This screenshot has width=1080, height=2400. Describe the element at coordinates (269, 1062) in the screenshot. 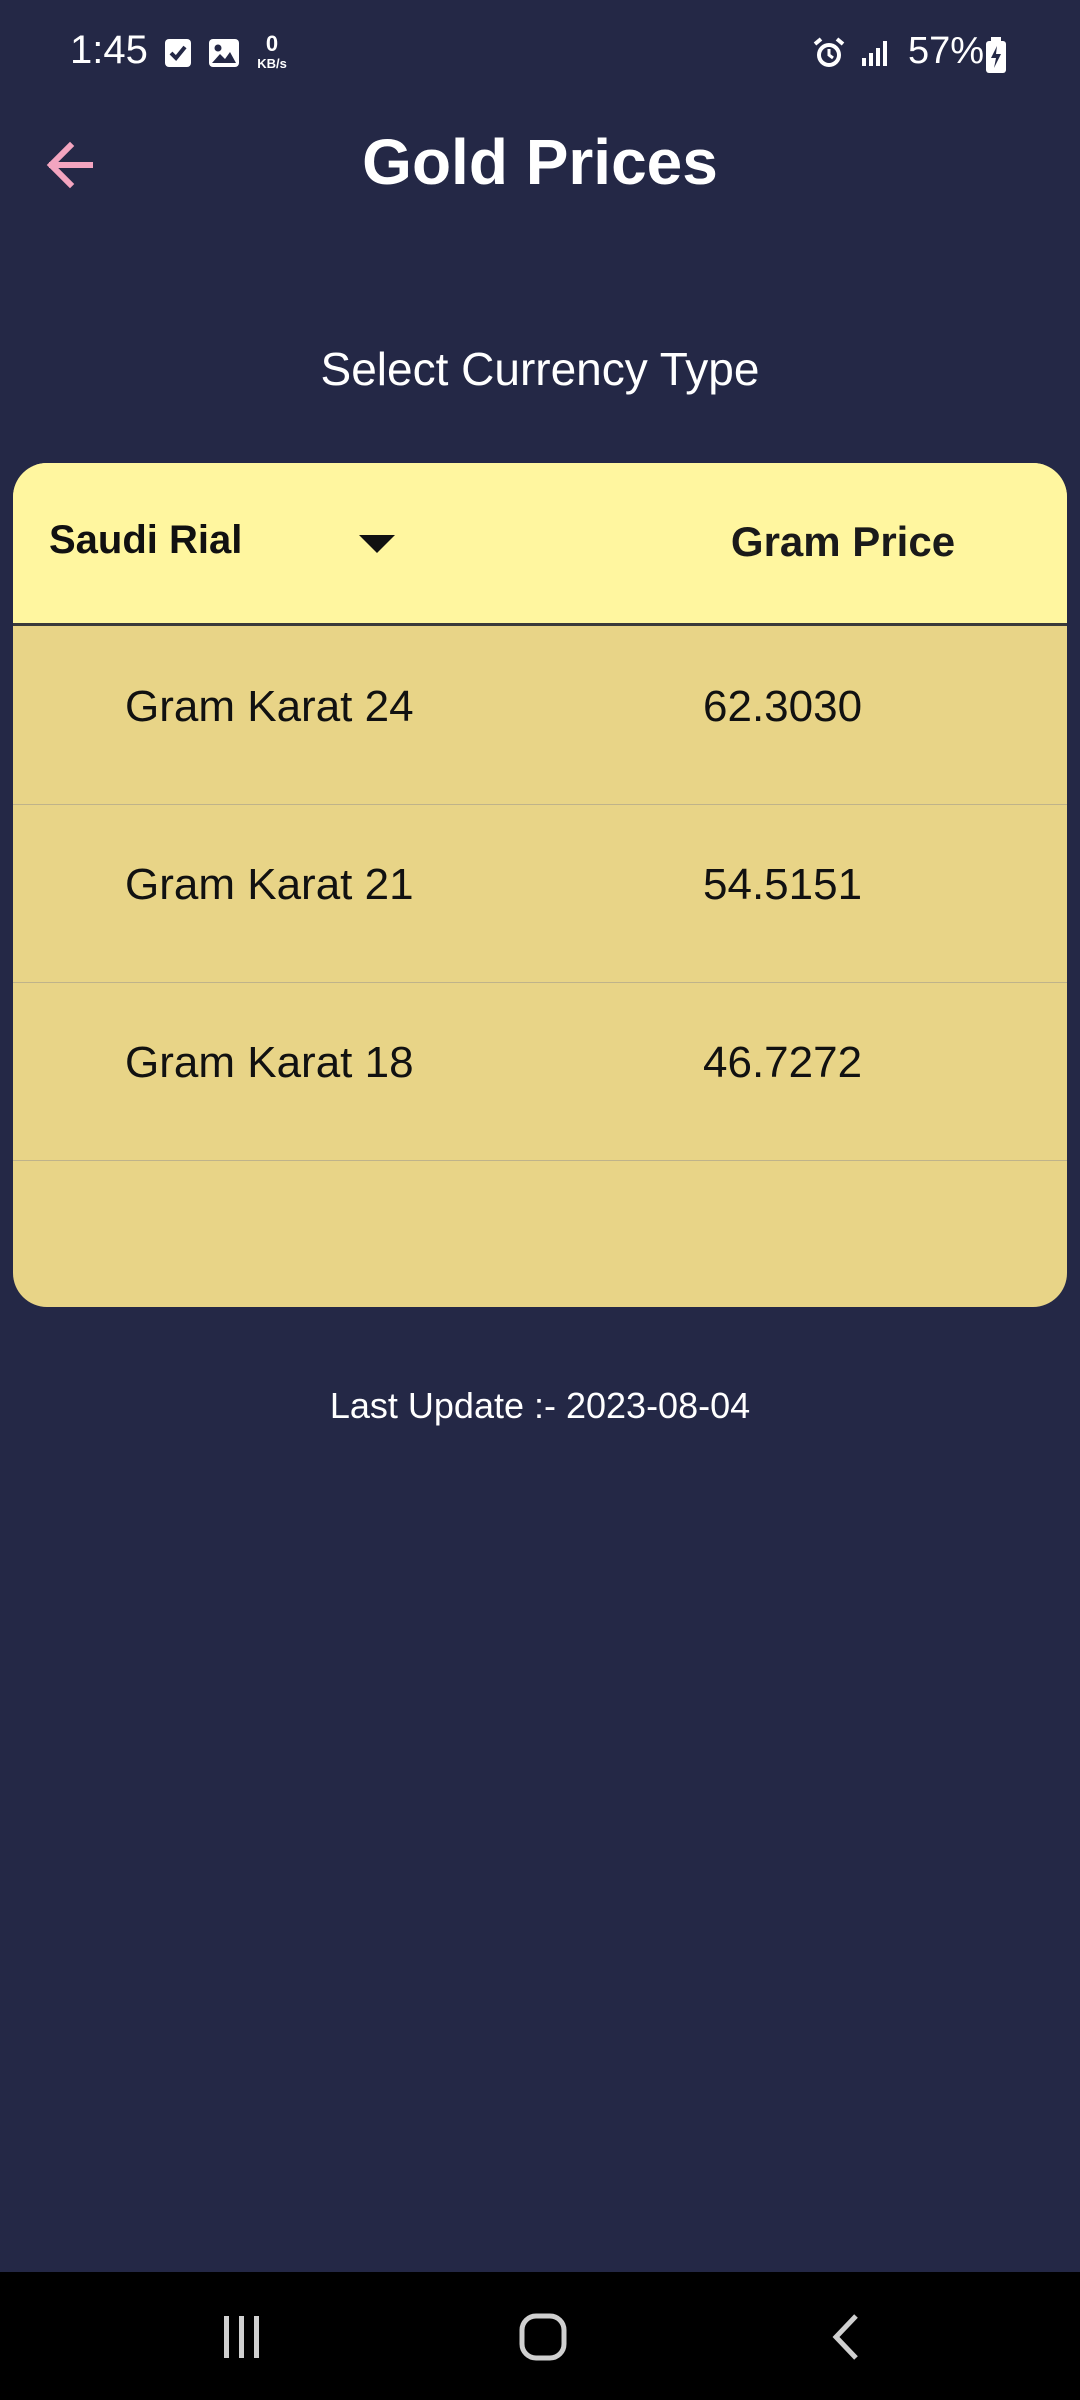

I see `row-label: Gram Karat 18` at that location.